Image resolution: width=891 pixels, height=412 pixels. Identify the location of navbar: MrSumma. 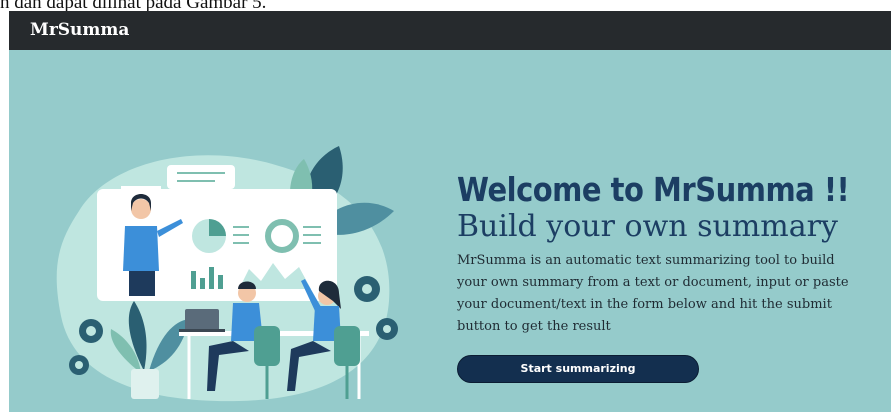
(450, 30).